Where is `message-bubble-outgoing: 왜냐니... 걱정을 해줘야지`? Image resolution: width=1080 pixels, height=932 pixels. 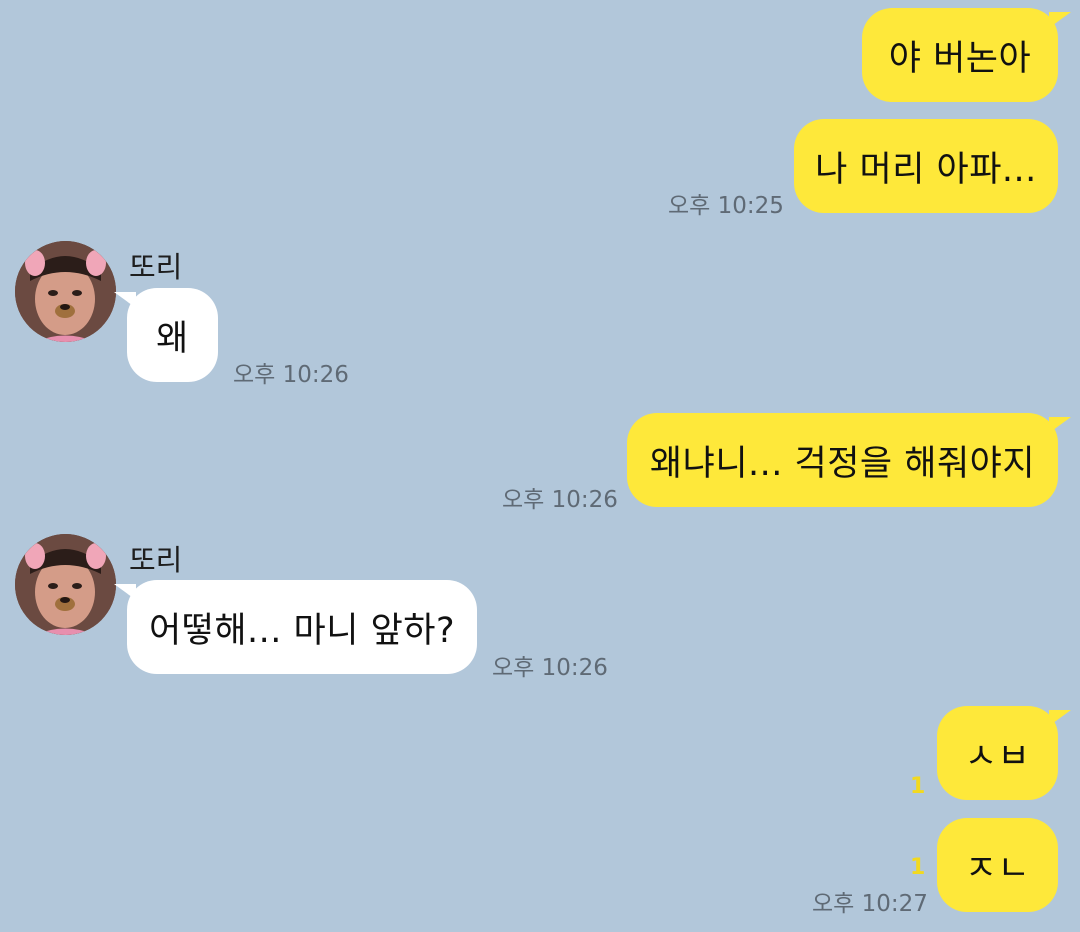 message-bubble-outgoing: 왜냐니... 걱정을 해줘야지 is located at coordinates (849, 460).